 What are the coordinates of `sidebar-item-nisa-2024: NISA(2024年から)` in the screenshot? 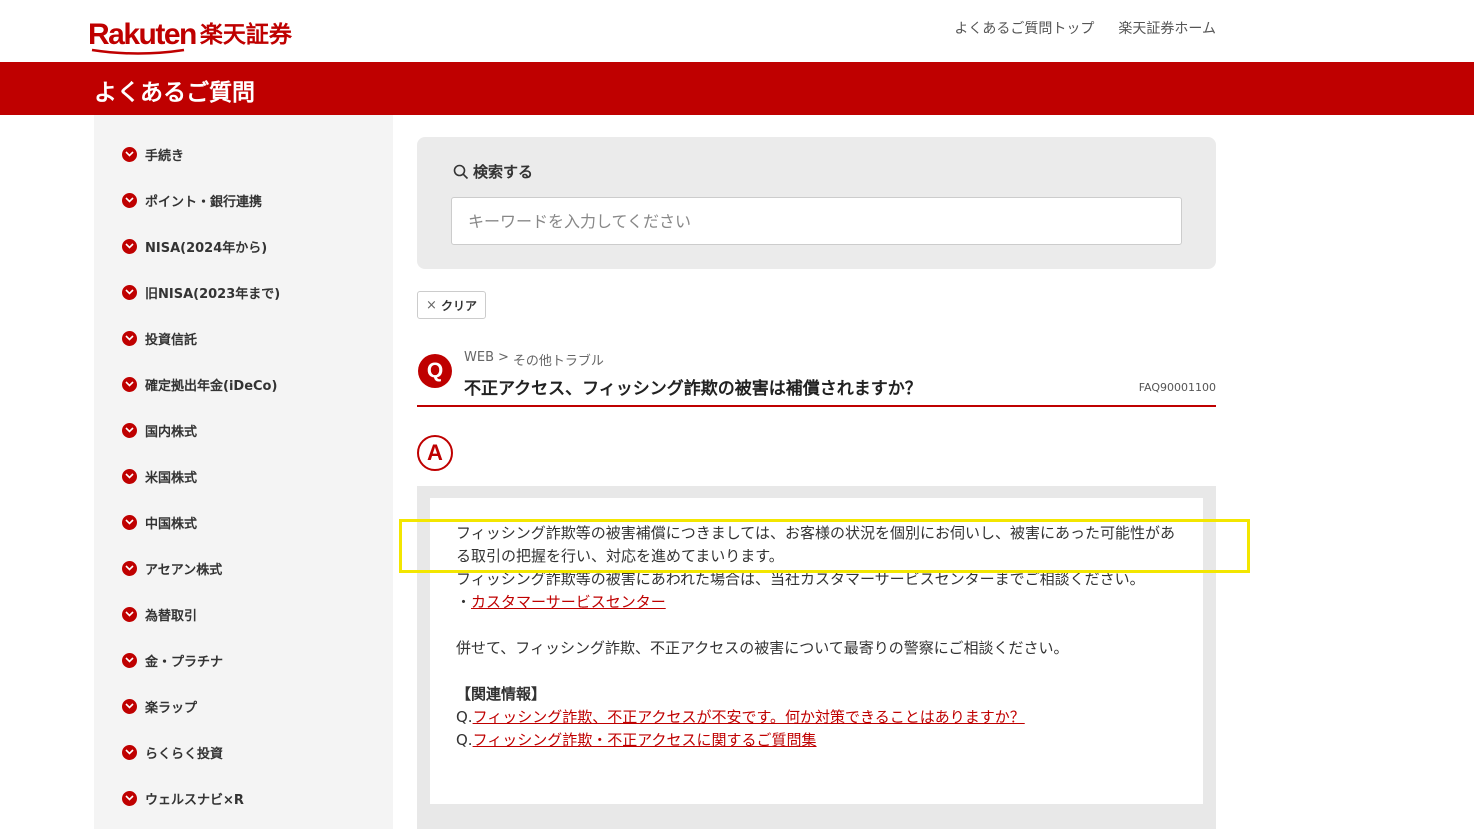 It's located at (194, 246).